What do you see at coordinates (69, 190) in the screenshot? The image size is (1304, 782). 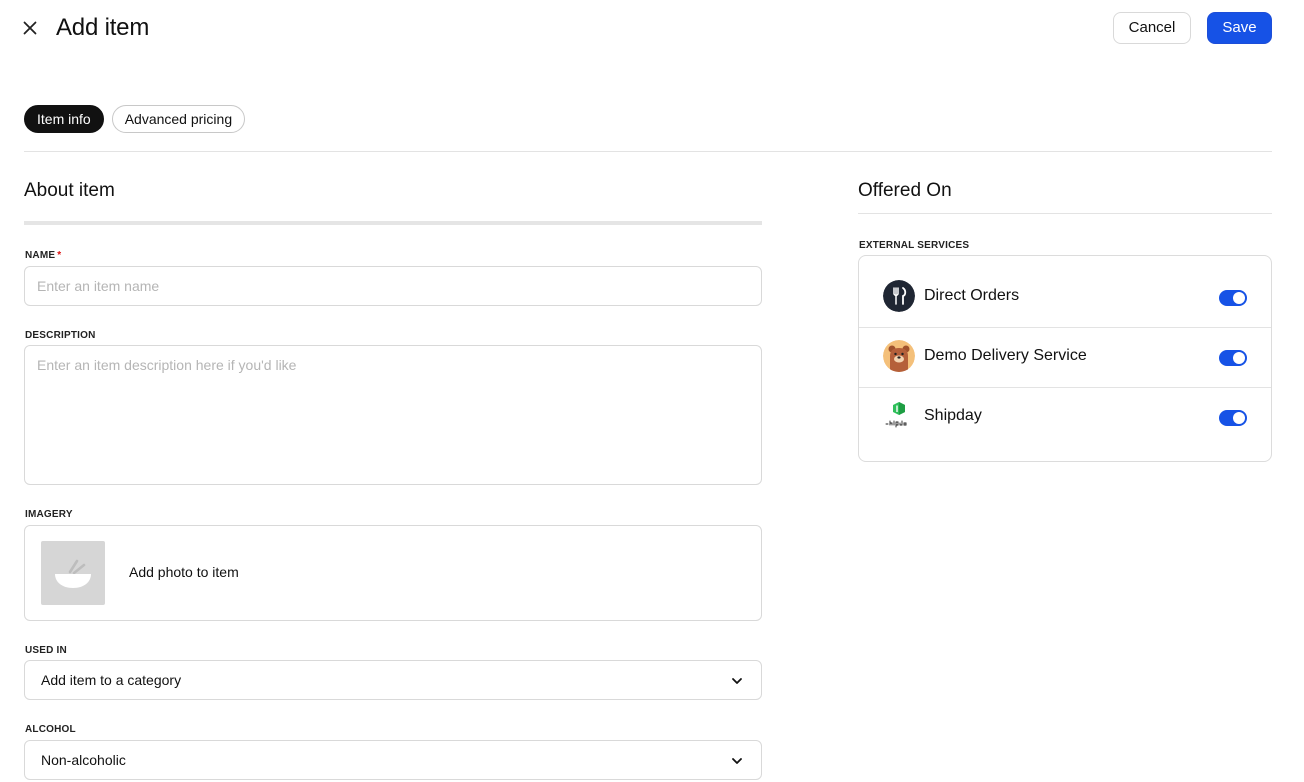 I see `about-item-title: About item` at bounding box center [69, 190].